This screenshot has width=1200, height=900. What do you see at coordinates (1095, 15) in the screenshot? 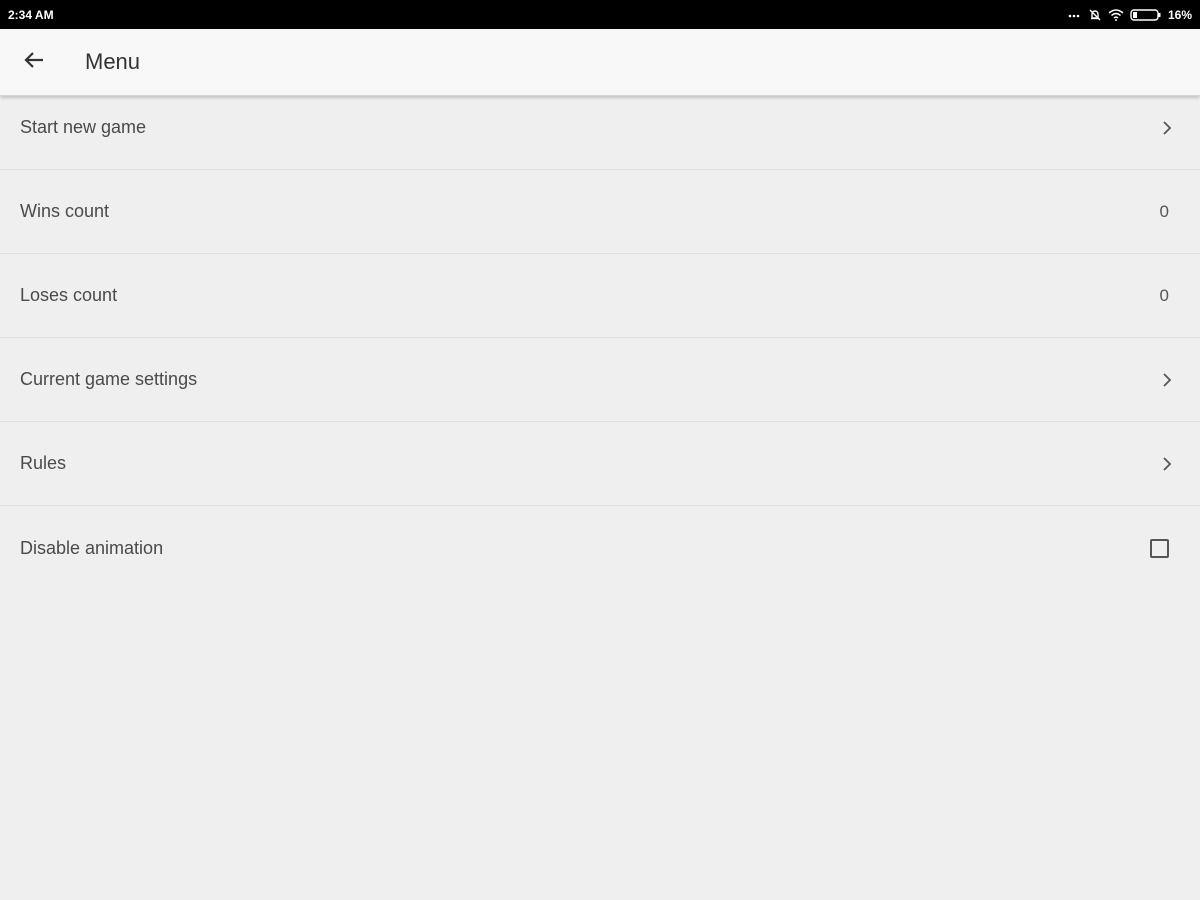
I see `notifications-off-icon` at bounding box center [1095, 15].